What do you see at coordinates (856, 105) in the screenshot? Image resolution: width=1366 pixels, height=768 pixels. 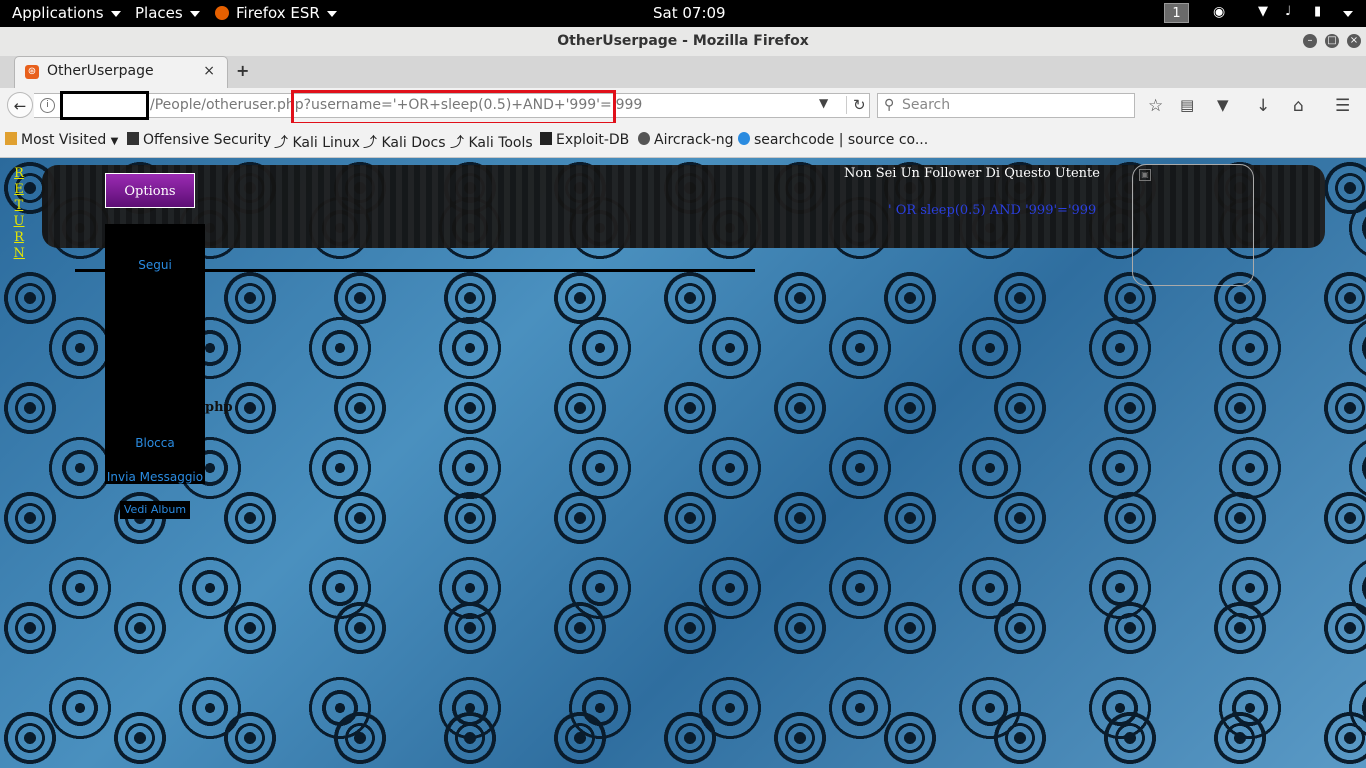 I see `reload-icon: ↻` at bounding box center [856, 105].